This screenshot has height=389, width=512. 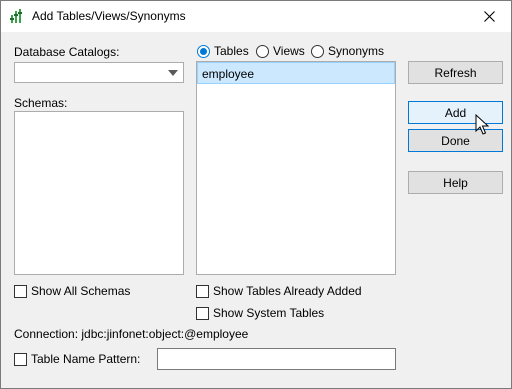 What do you see at coordinates (455, 182) in the screenshot?
I see `help-button: Help` at bounding box center [455, 182].